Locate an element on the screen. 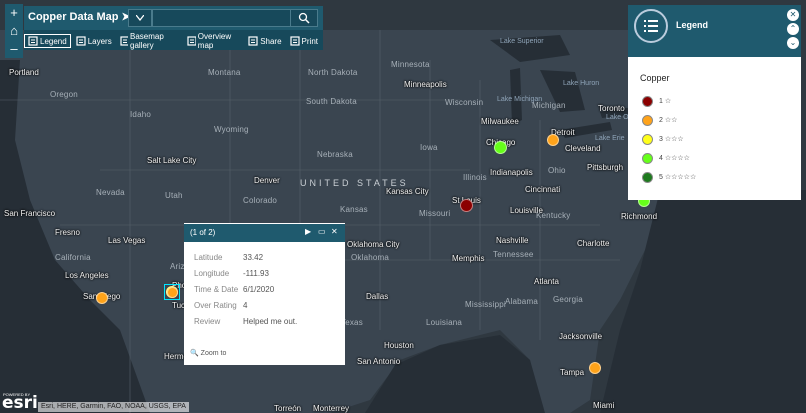  popup-field-value: Helped me out. is located at coordinates (270, 321).